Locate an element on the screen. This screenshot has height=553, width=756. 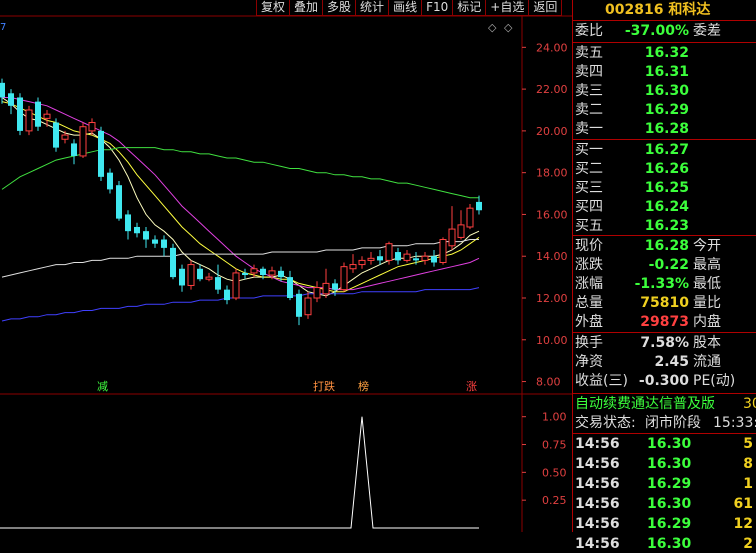
auto-renew-notice: 自动续费通达信普及版 30 is located at coordinates (664, 404).